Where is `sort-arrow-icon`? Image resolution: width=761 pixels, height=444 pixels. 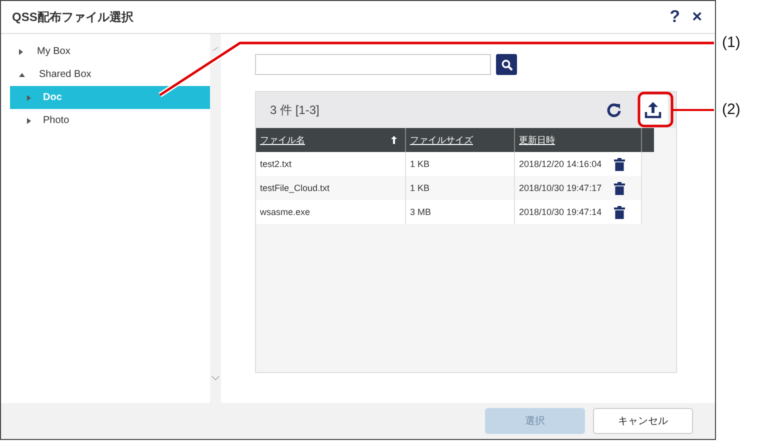
sort-arrow-icon is located at coordinates (394, 140).